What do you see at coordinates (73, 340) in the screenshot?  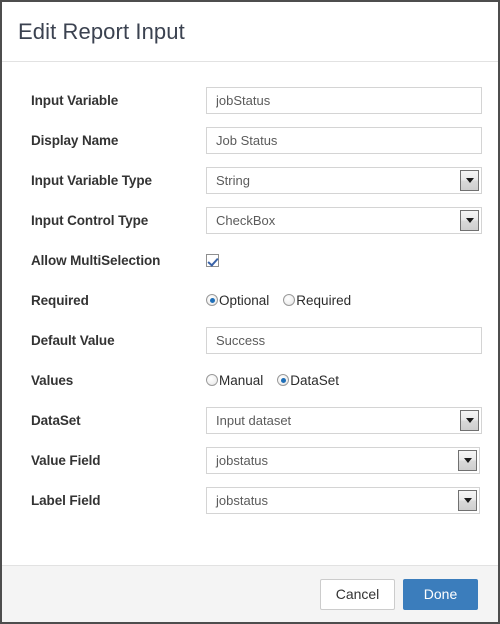 I see `label-default-value: Default Value` at bounding box center [73, 340].